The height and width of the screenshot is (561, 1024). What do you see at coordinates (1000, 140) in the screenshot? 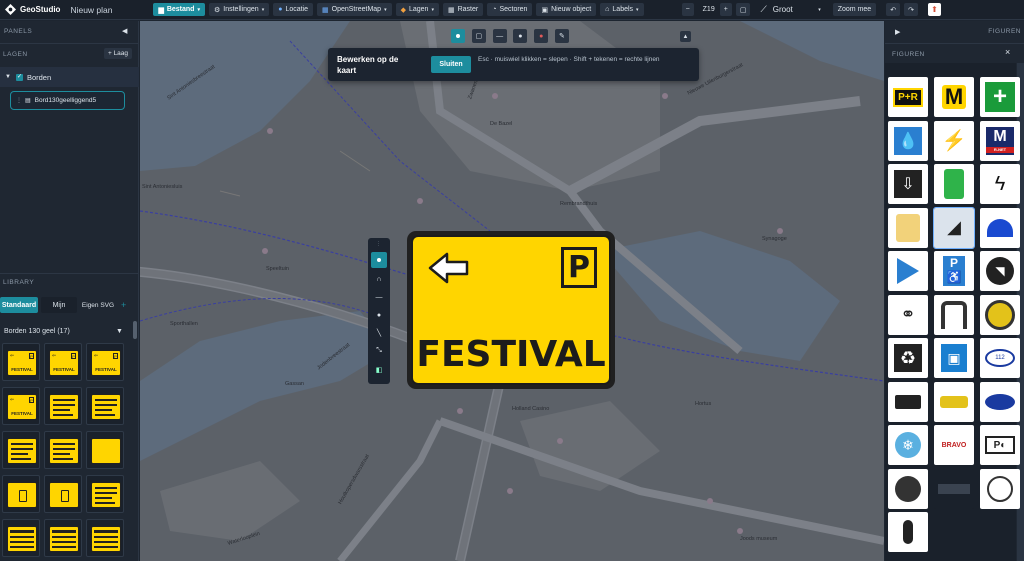
I see `metro-m-icon: M R-NET` at bounding box center [1000, 140].